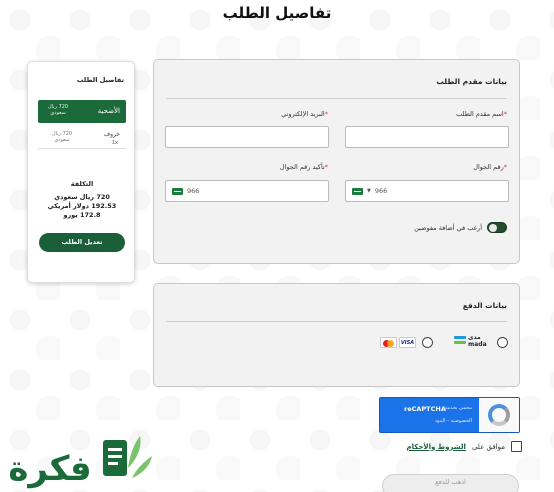 Image resolution: width=554 pixels, height=492 pixels. Describe the element at coordinates (427, 191) in the screenshot. I see `phone-input: ▼ 966` at that location.